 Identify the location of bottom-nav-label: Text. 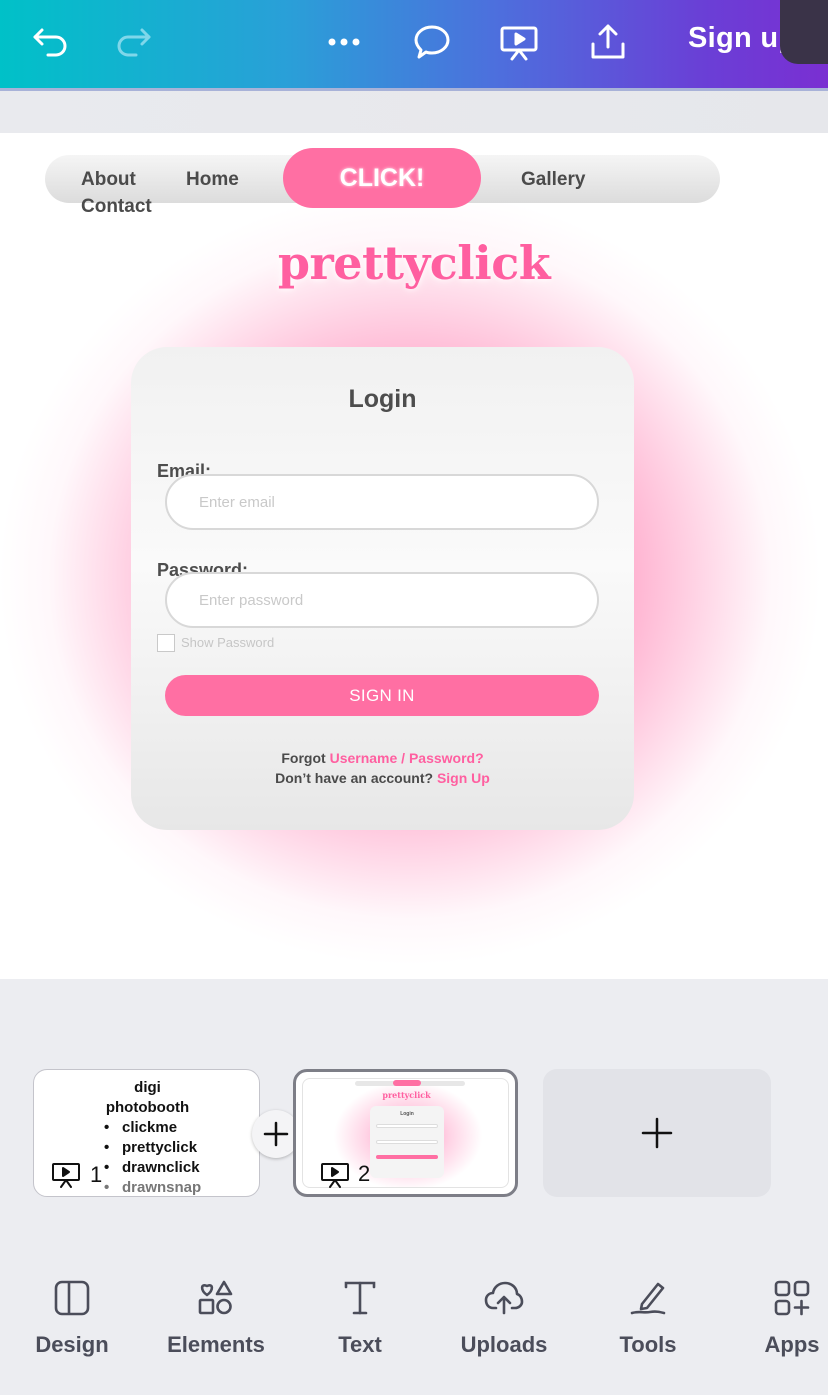
(360, 1344).